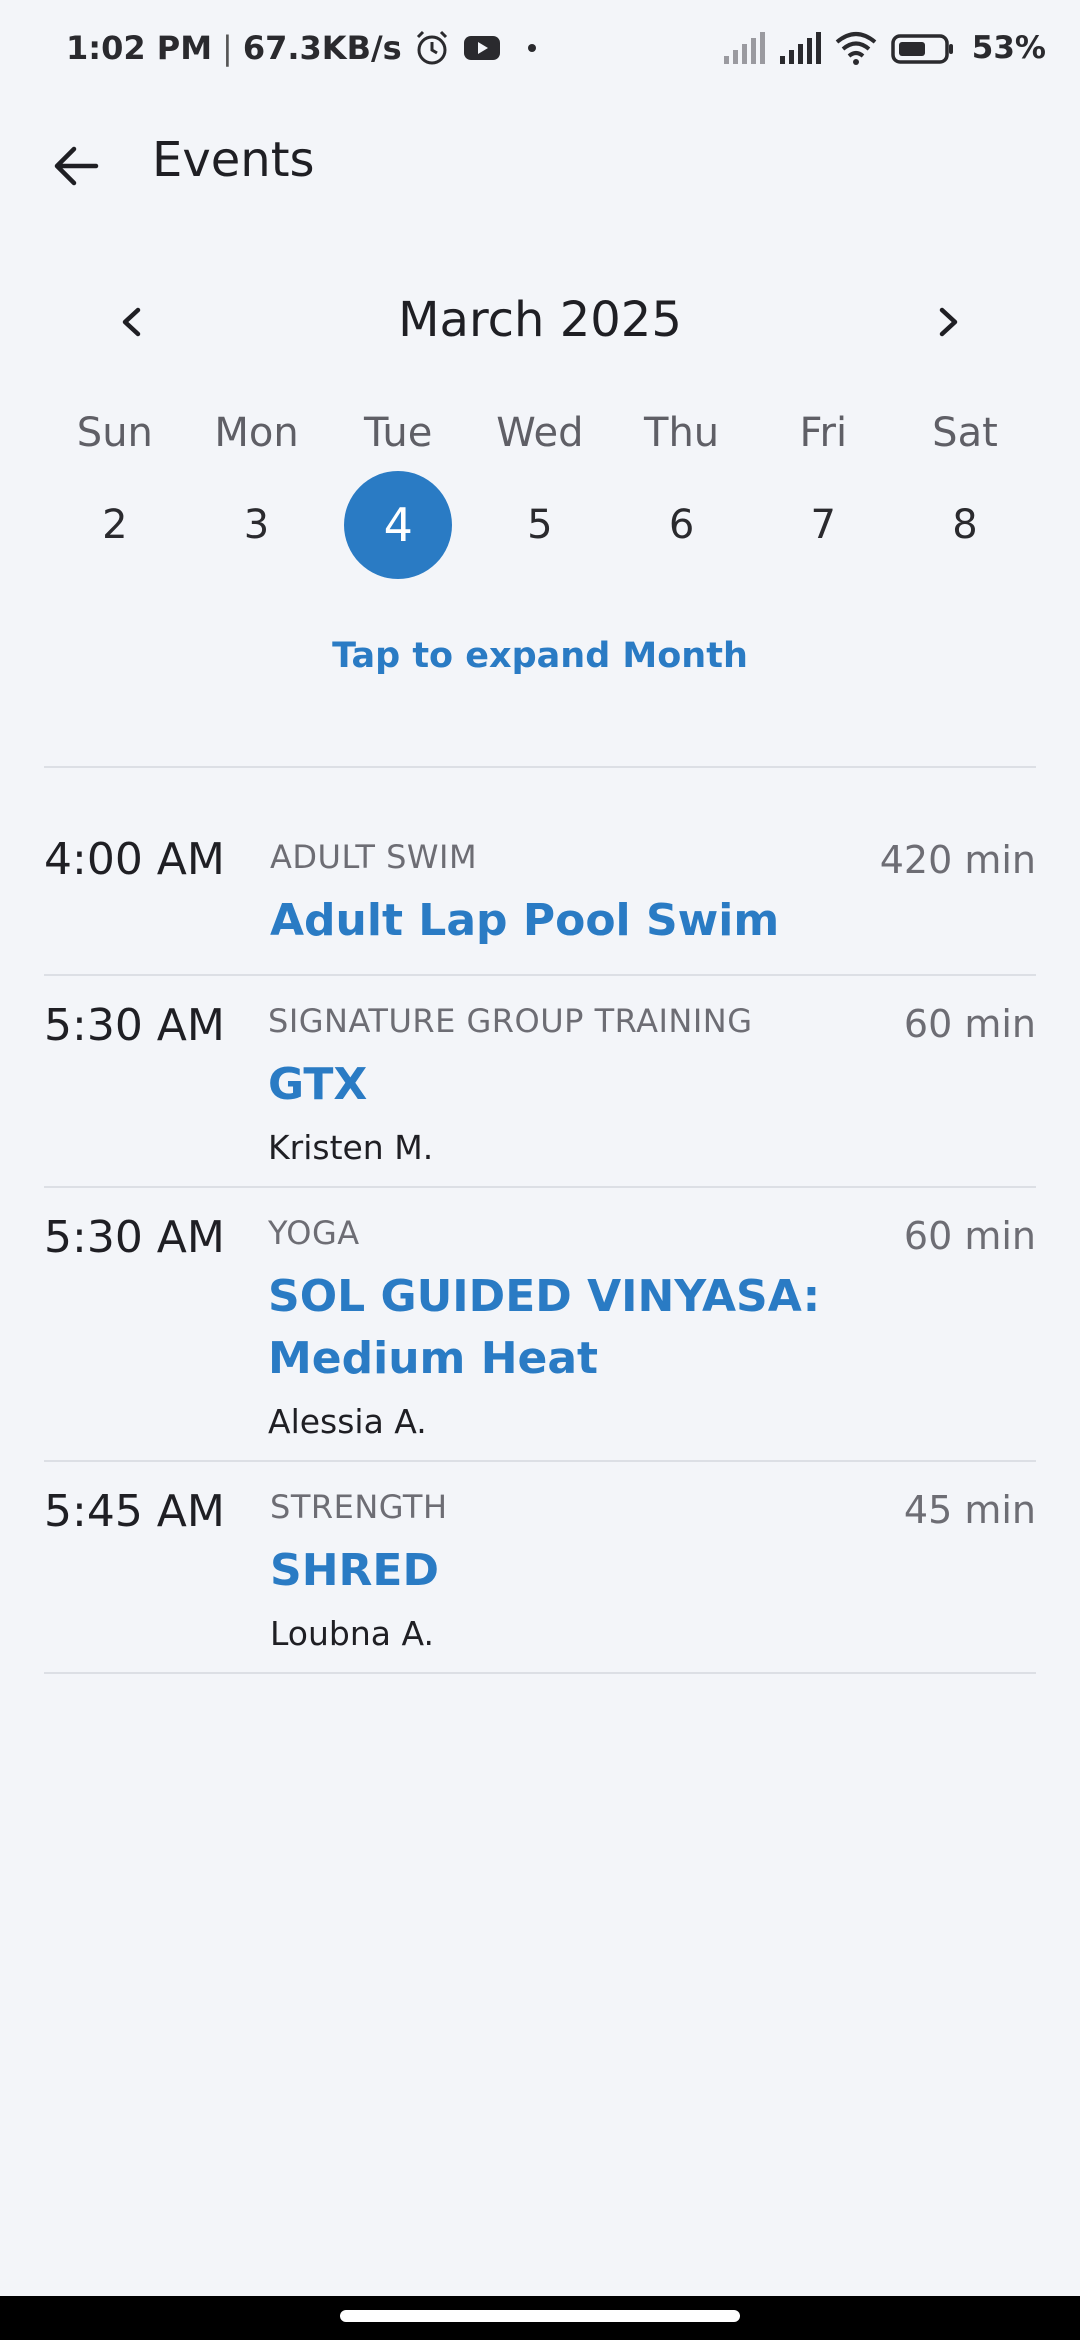 Image resolution: width=1080 pixels, height=2340 pixels. Describe the element at coordinates (965, 433) in the screenshot. I see `weekday-label: Sat` at that location.